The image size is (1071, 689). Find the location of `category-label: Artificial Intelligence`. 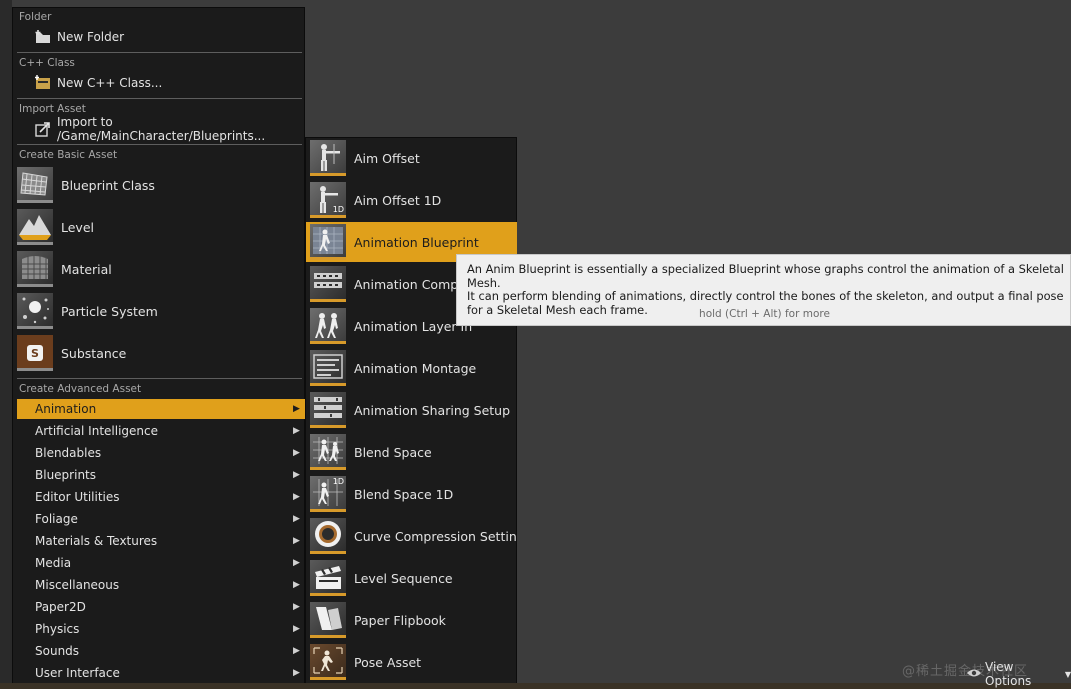

category-label: Artificial Intelligence is located at coordinates (96, 431).